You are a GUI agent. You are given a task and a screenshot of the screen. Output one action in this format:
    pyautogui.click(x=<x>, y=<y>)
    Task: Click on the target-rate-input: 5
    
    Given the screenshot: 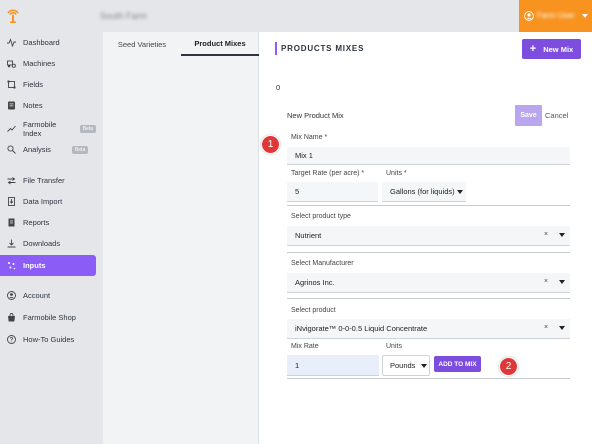 What is the action you would take?
    pyautogui.click(x=332, y=192)
    